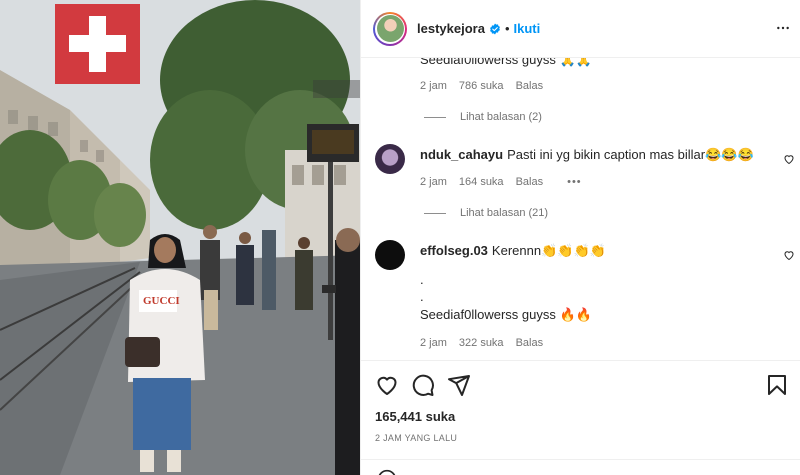 The height and width of the screenshot is (475, 800). Describe the element at coordinates (501, 117) in the screenshot. I see `view-replies-label: Lihat balasan (2)` at that location.